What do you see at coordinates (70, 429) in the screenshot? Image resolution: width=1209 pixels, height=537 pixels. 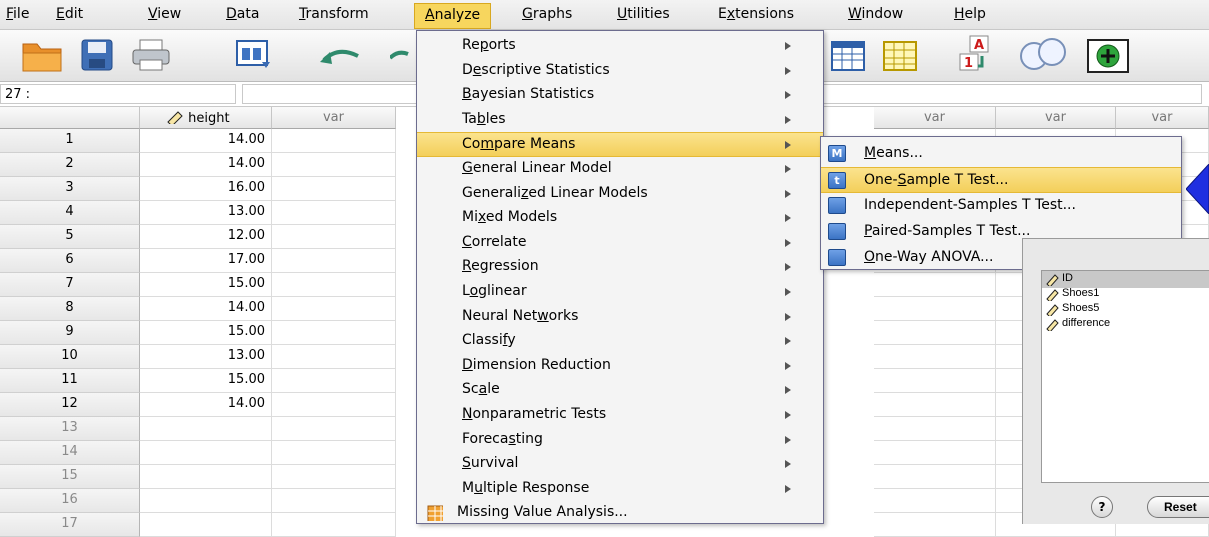 I see `row-number: 13` at bounding box center [70, 429].